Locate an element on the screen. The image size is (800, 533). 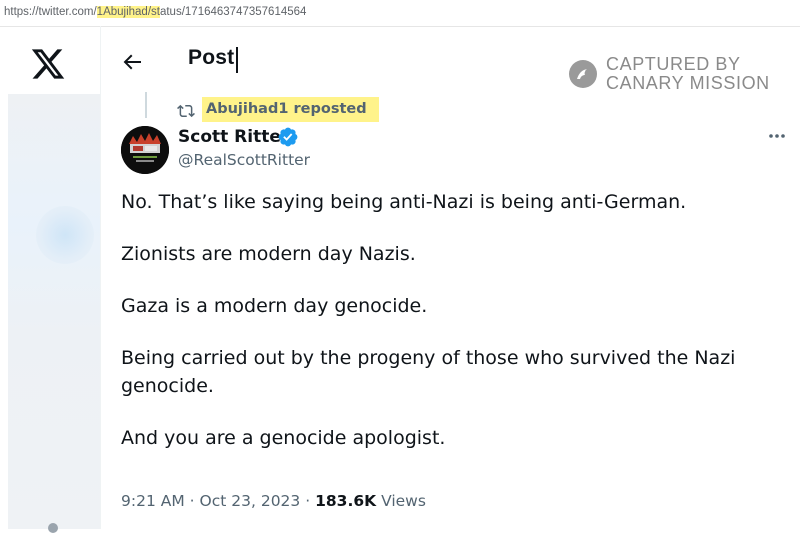
author-handle: @RealScottRitter is located at coordinates (244, 160).